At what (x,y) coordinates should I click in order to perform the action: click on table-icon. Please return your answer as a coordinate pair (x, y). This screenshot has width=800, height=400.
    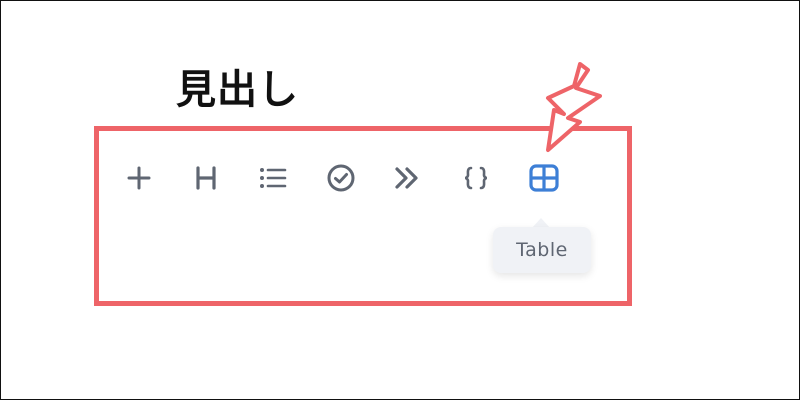
    Looking at the image, I should click on (544, 178).